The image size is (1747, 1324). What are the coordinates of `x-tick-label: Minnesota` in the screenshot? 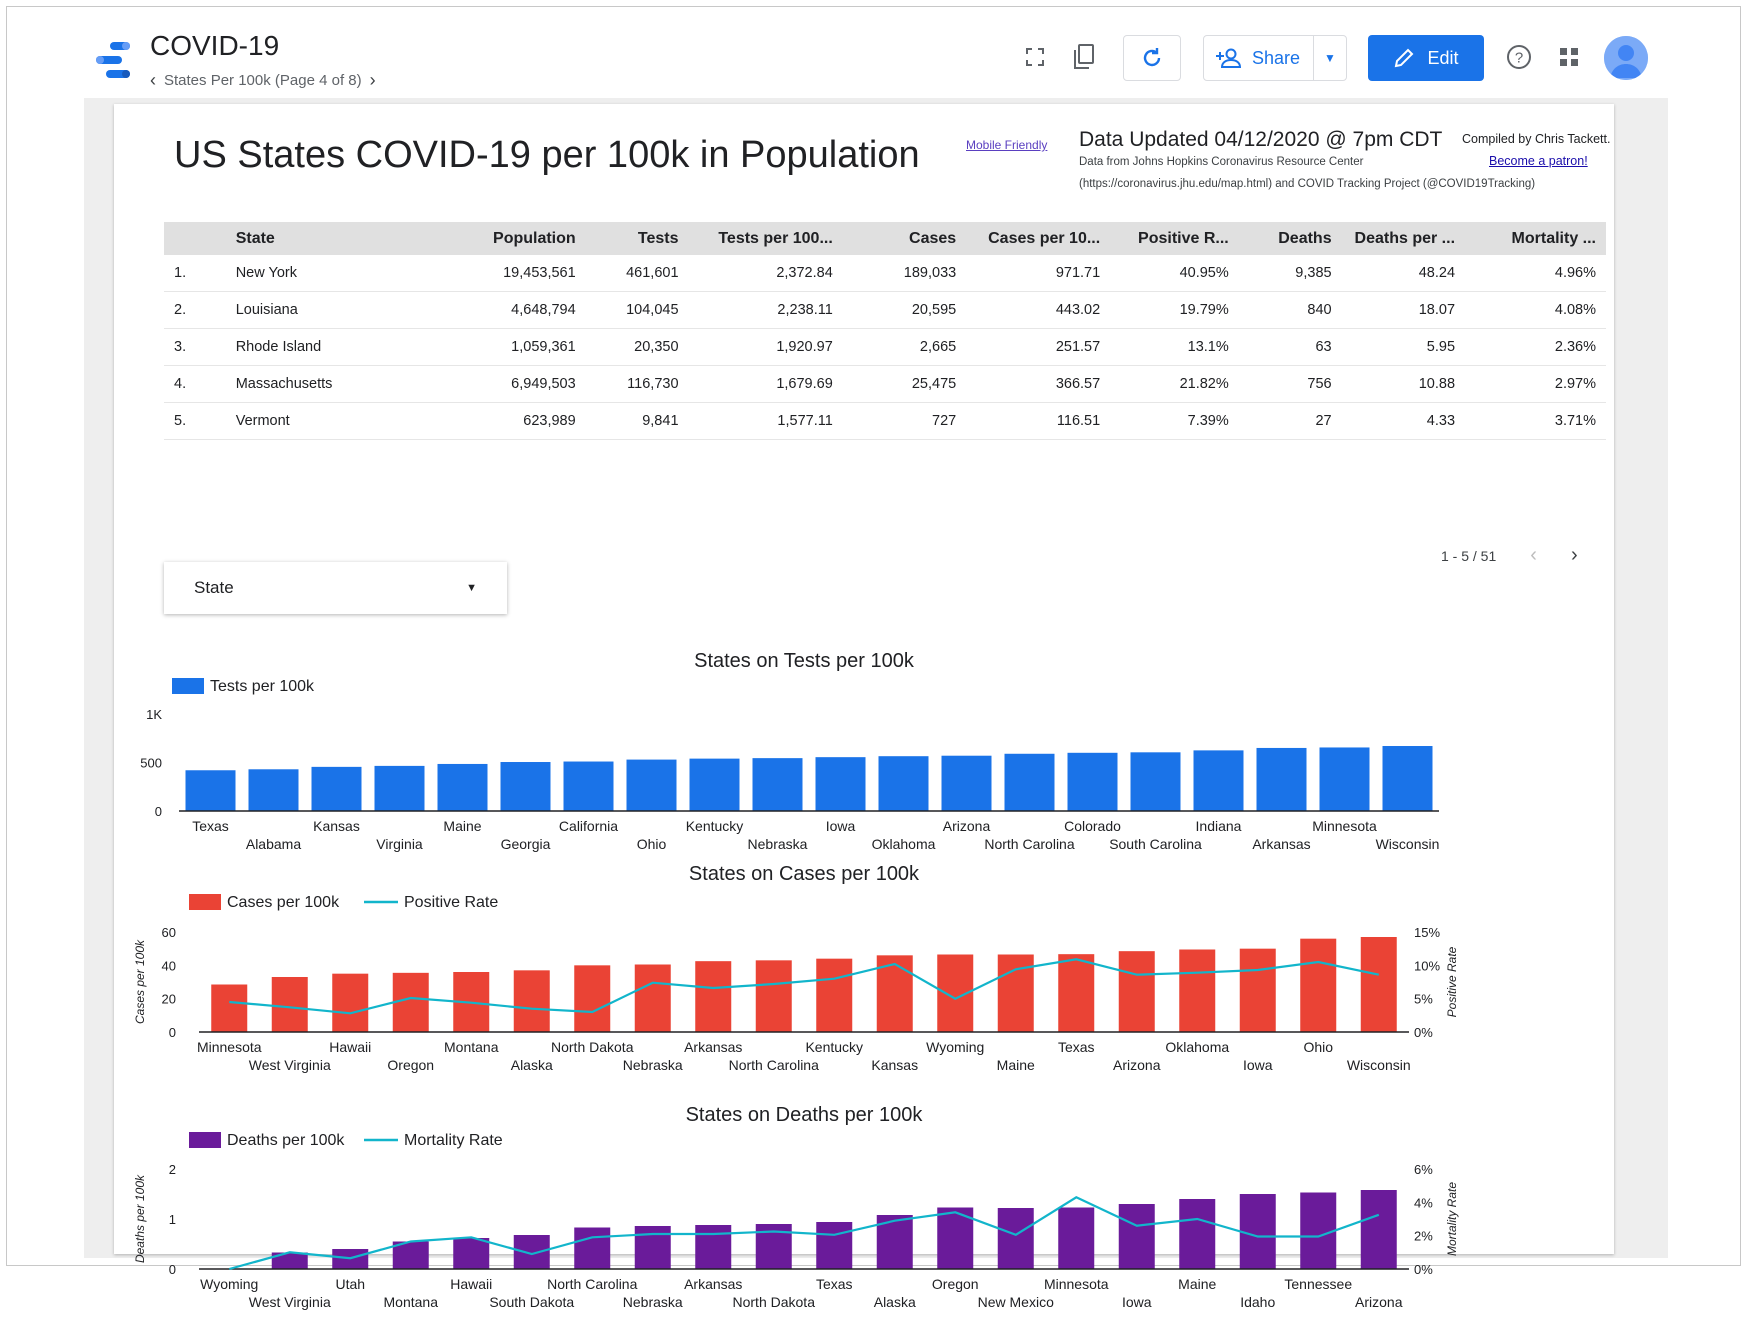 It's located at (229, 1047).